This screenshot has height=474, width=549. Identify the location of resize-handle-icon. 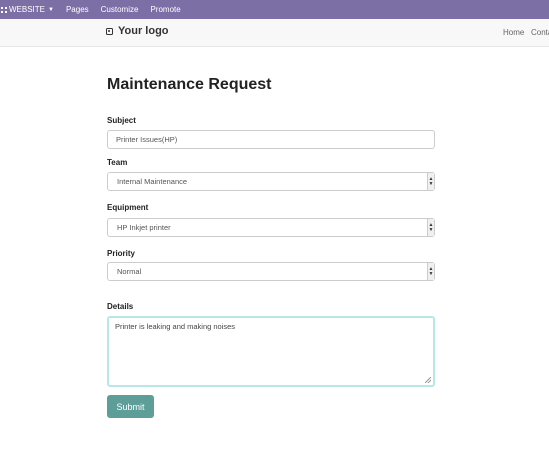
(428, 380).